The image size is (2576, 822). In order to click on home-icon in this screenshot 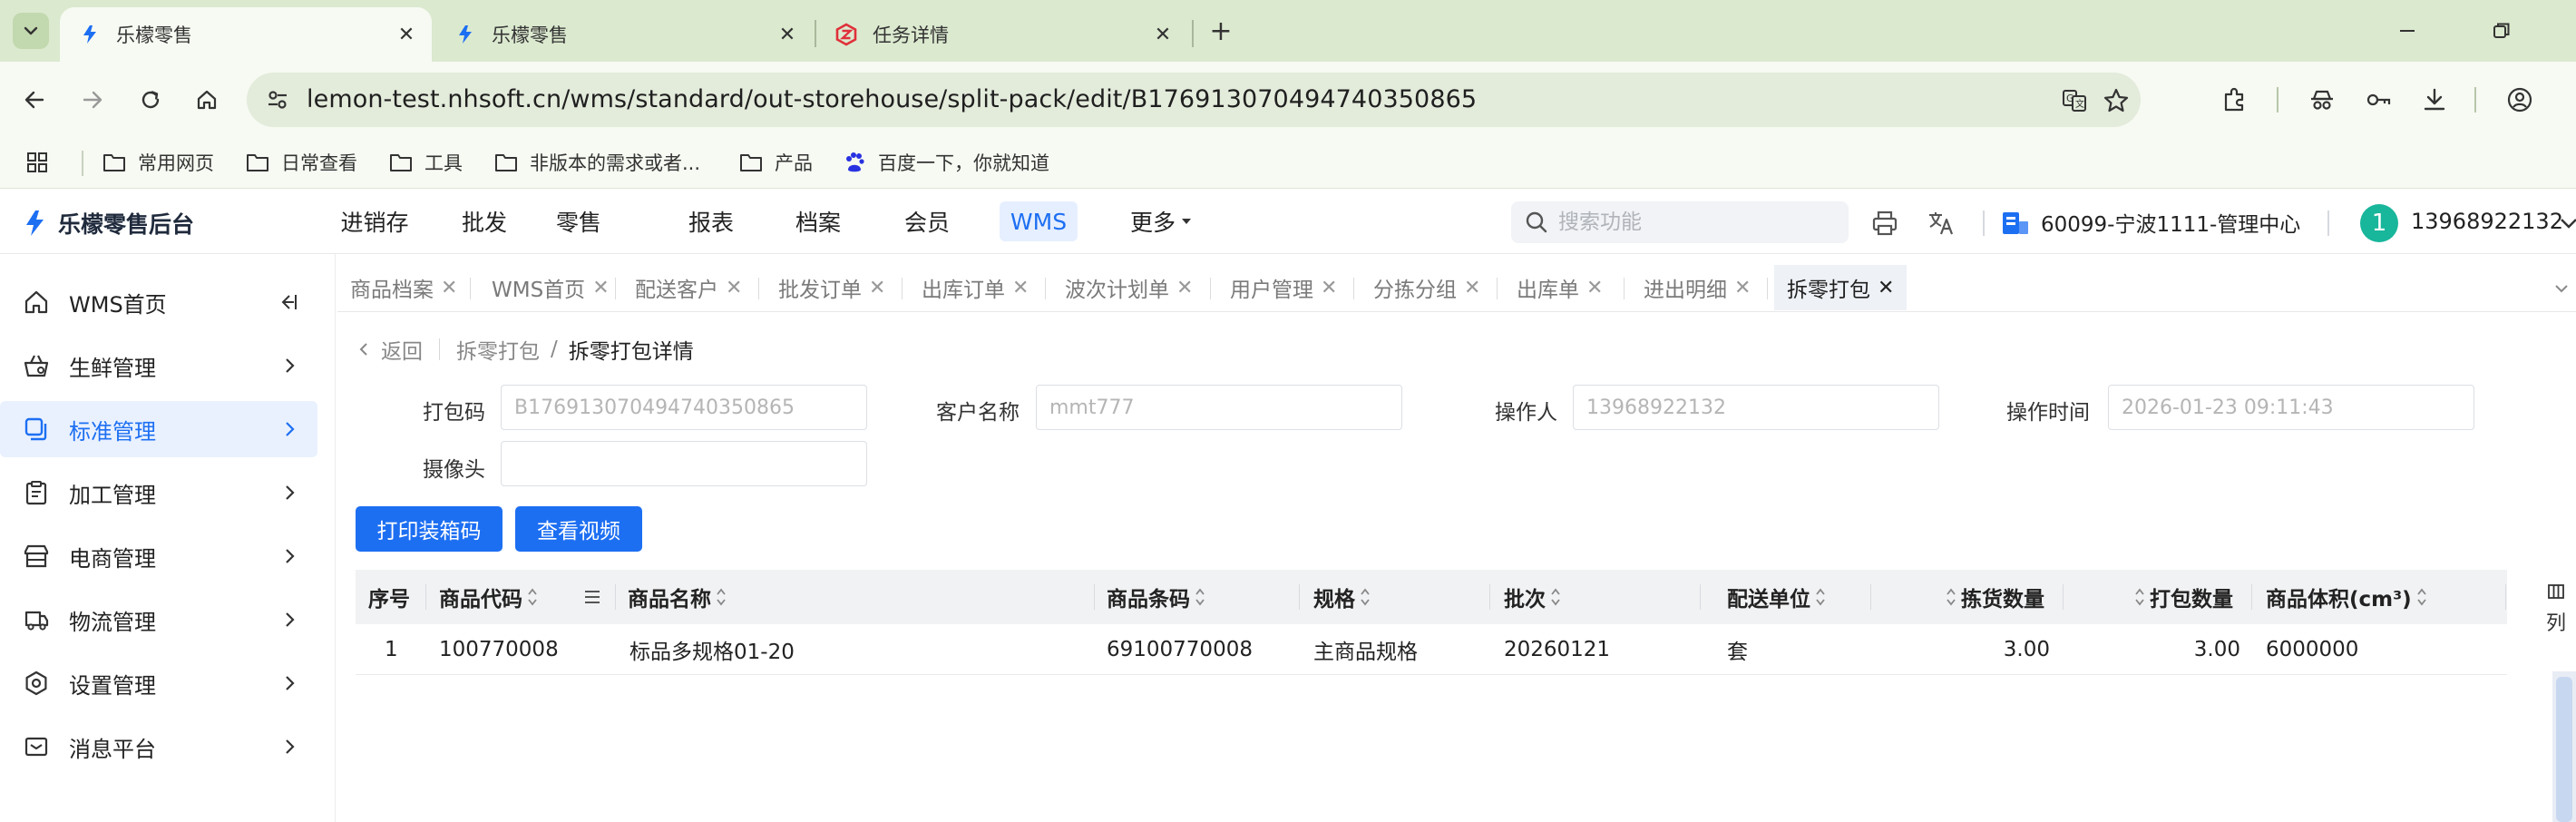, I will do `click(207, 100)`.